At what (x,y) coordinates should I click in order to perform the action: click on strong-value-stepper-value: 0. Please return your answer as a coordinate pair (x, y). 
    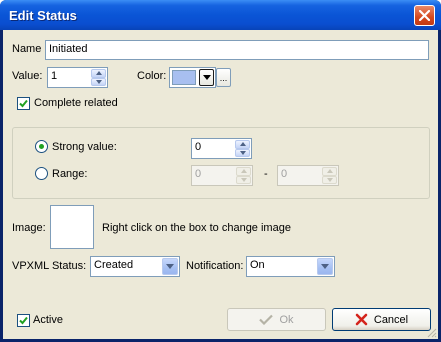
    Looking at the image, I should click on (198, 147).